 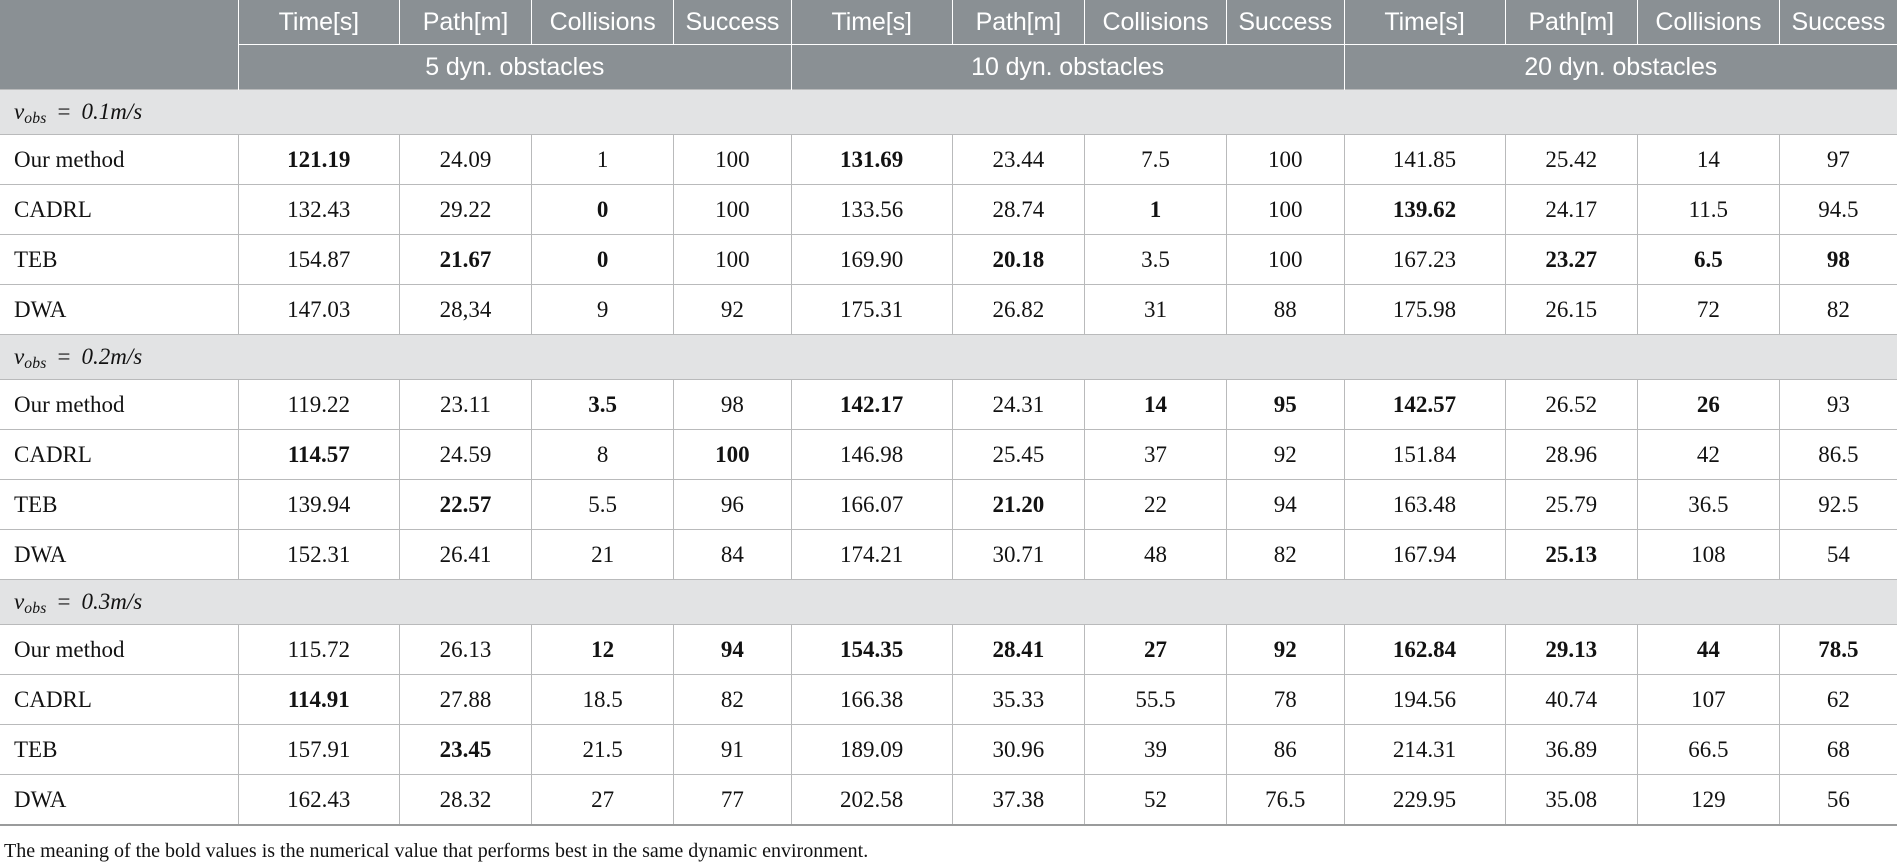 What do you see at coordinates (603, 554) in the screenshot?
I see `data-cell: 21` at bounding box center [603, 554].